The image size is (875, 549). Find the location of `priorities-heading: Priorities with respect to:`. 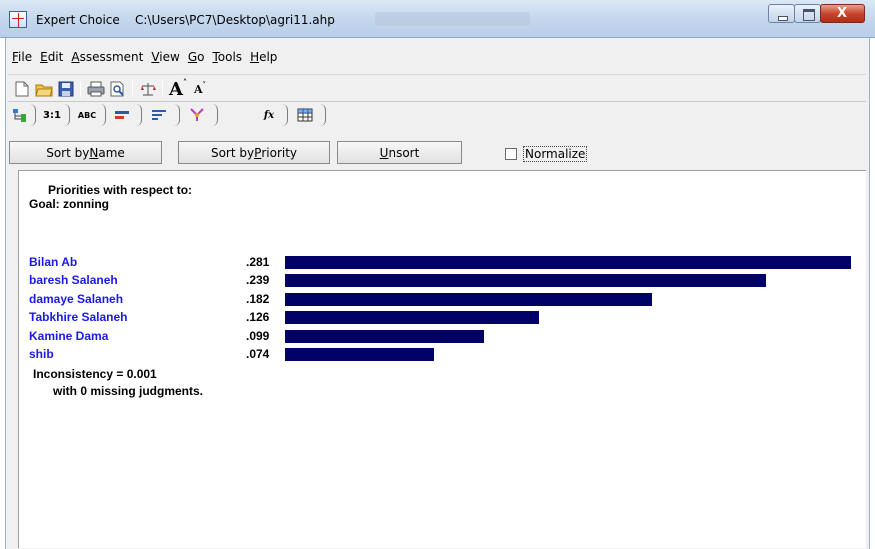

priorities-heading: Priorities with respect to: is located at coordinates (120, 190).